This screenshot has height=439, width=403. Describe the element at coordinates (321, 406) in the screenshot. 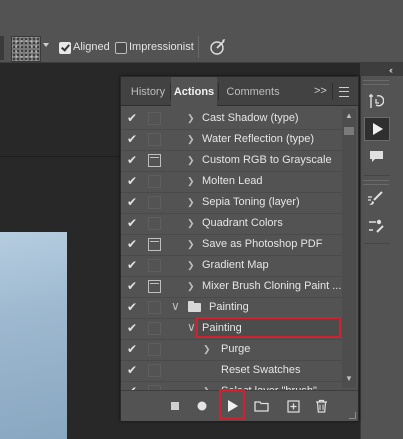

I see `trash-icon` at that location.